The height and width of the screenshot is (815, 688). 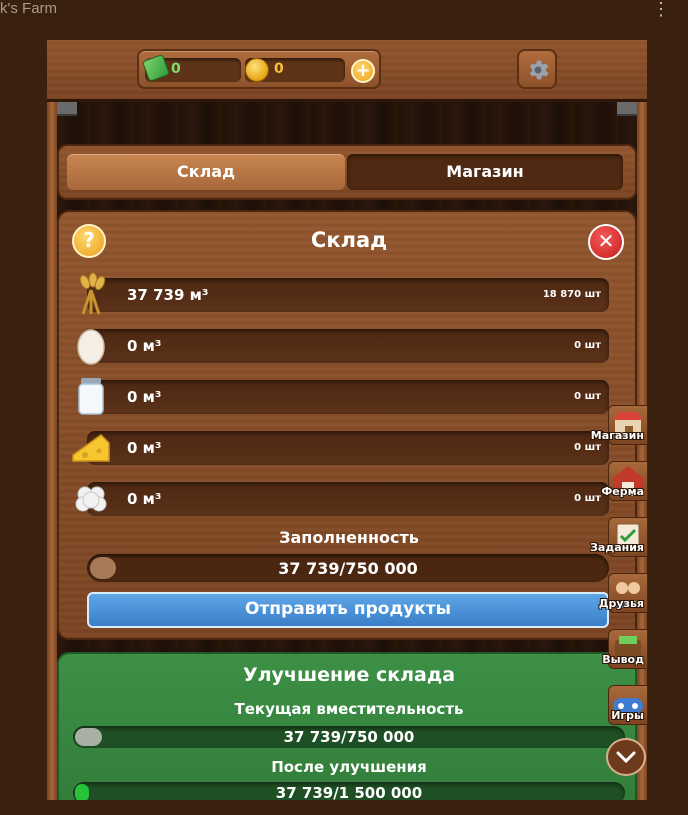 What do you see at coordinates (91, 448) in the screenshot?
I see `cheese-icon` at bounding box center [91, 448].